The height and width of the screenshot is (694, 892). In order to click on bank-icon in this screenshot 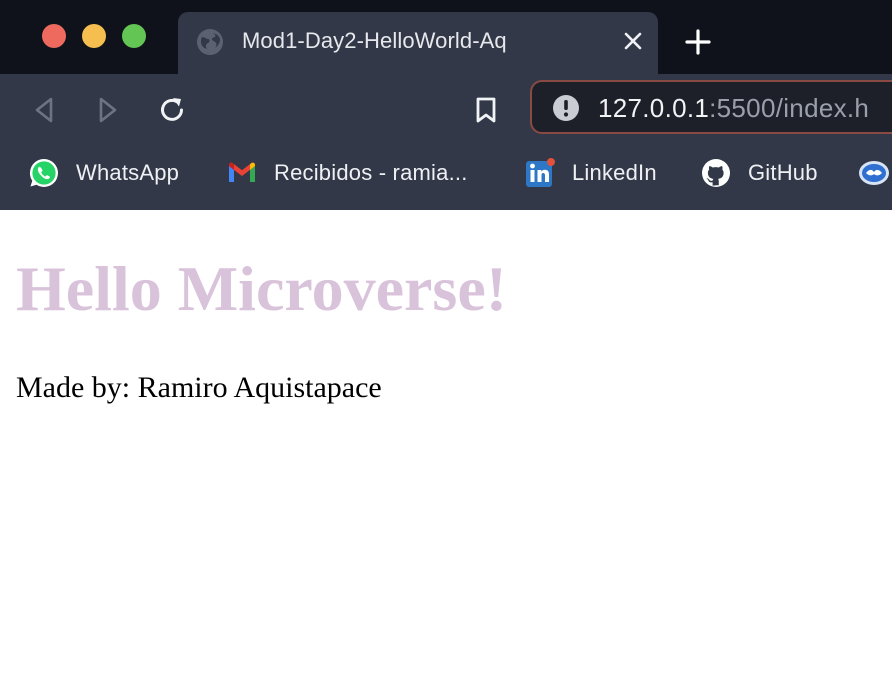, I will do `click(874, 173)`.